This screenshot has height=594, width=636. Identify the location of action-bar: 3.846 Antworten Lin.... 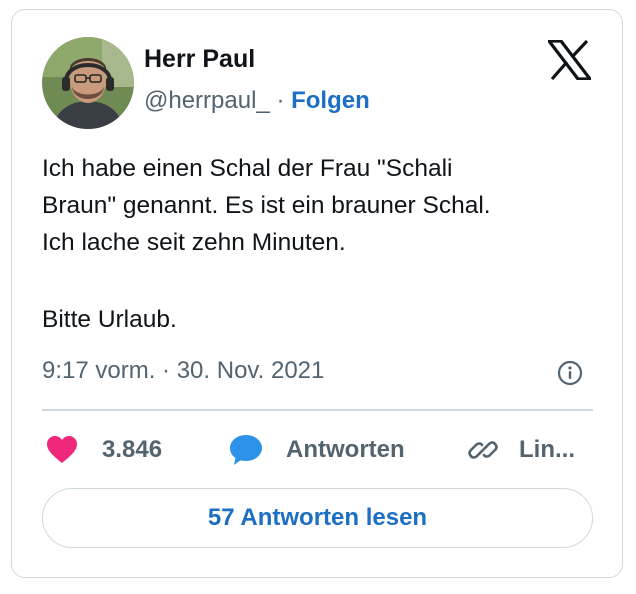
(319, 450).